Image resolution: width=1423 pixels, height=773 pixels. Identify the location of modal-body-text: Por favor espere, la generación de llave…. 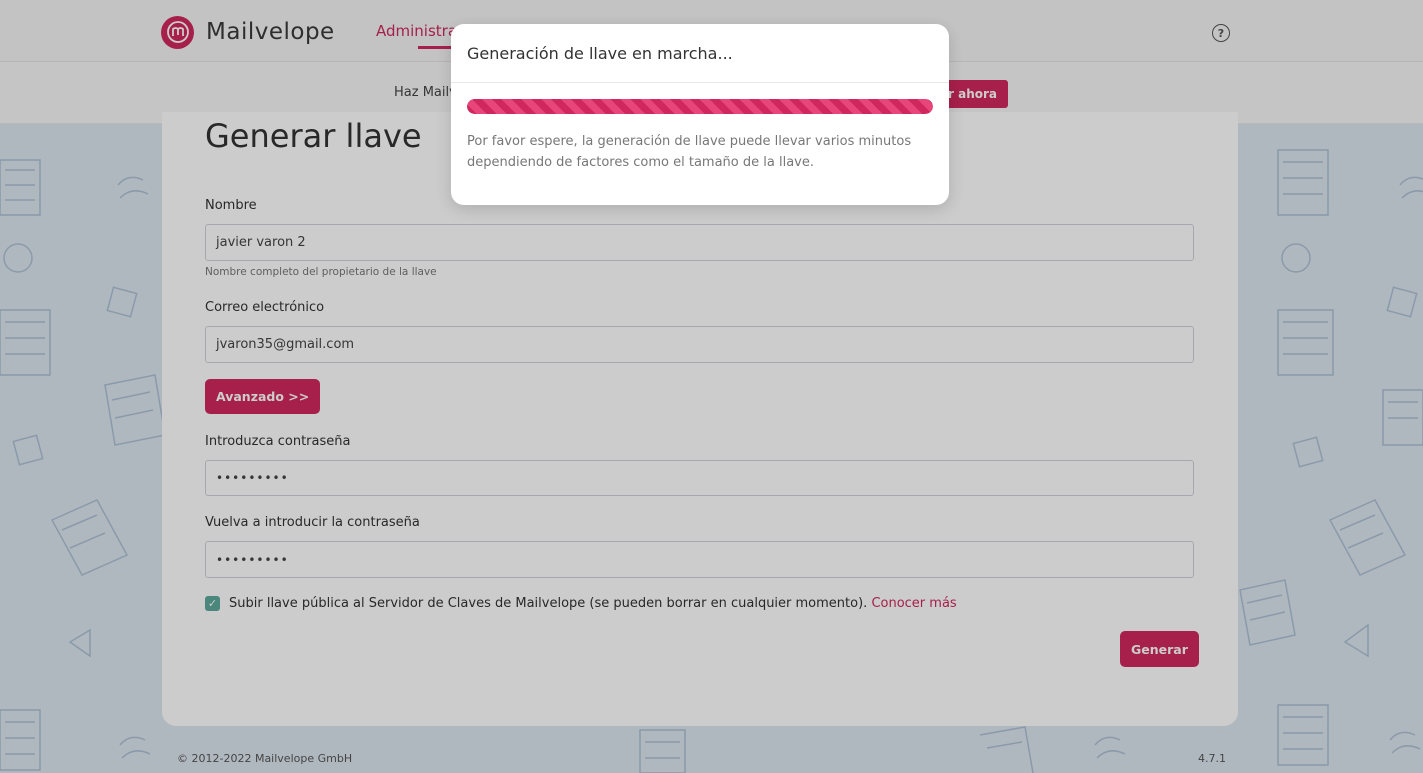
(689, 152).